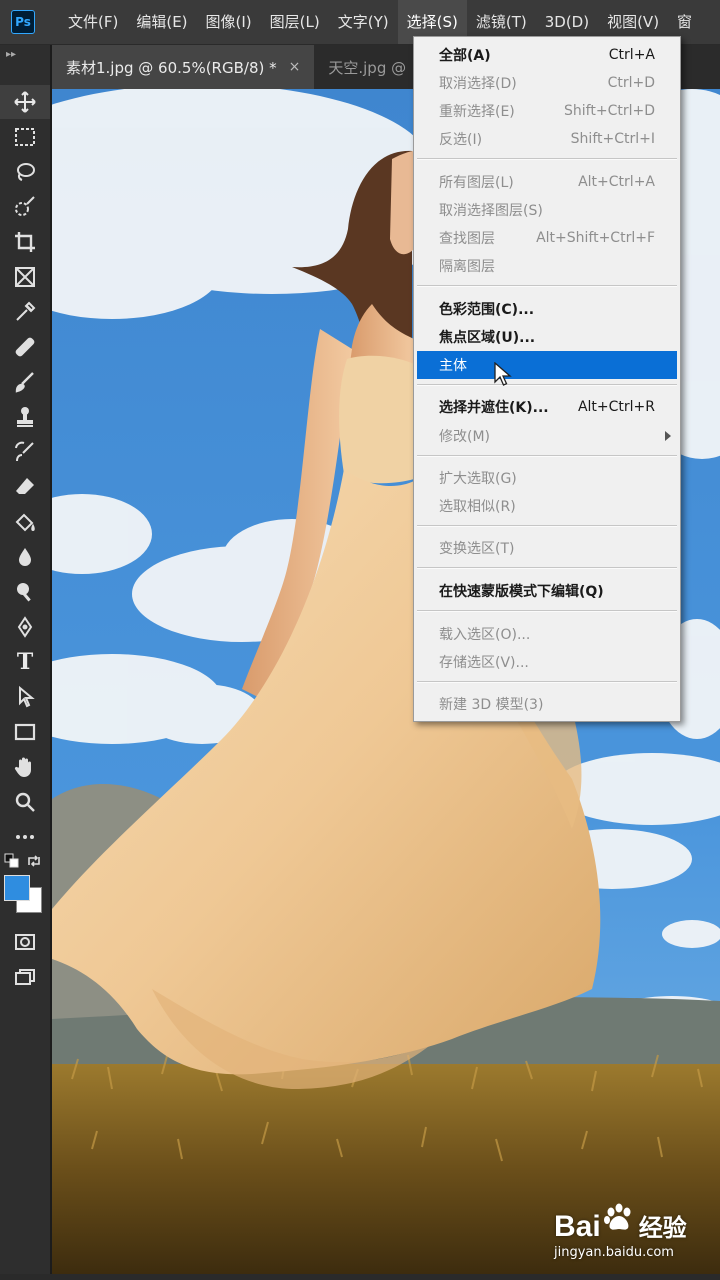 Image resolution: width=720 pixels, height=1280 pixels. I want to click on quick-mask-icon, so click(25, 942).